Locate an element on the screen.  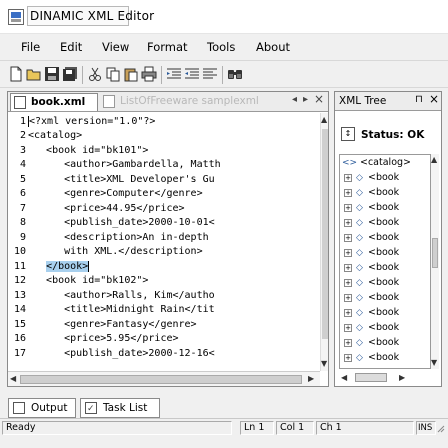
new-icon is located at coordinates (16, 74).